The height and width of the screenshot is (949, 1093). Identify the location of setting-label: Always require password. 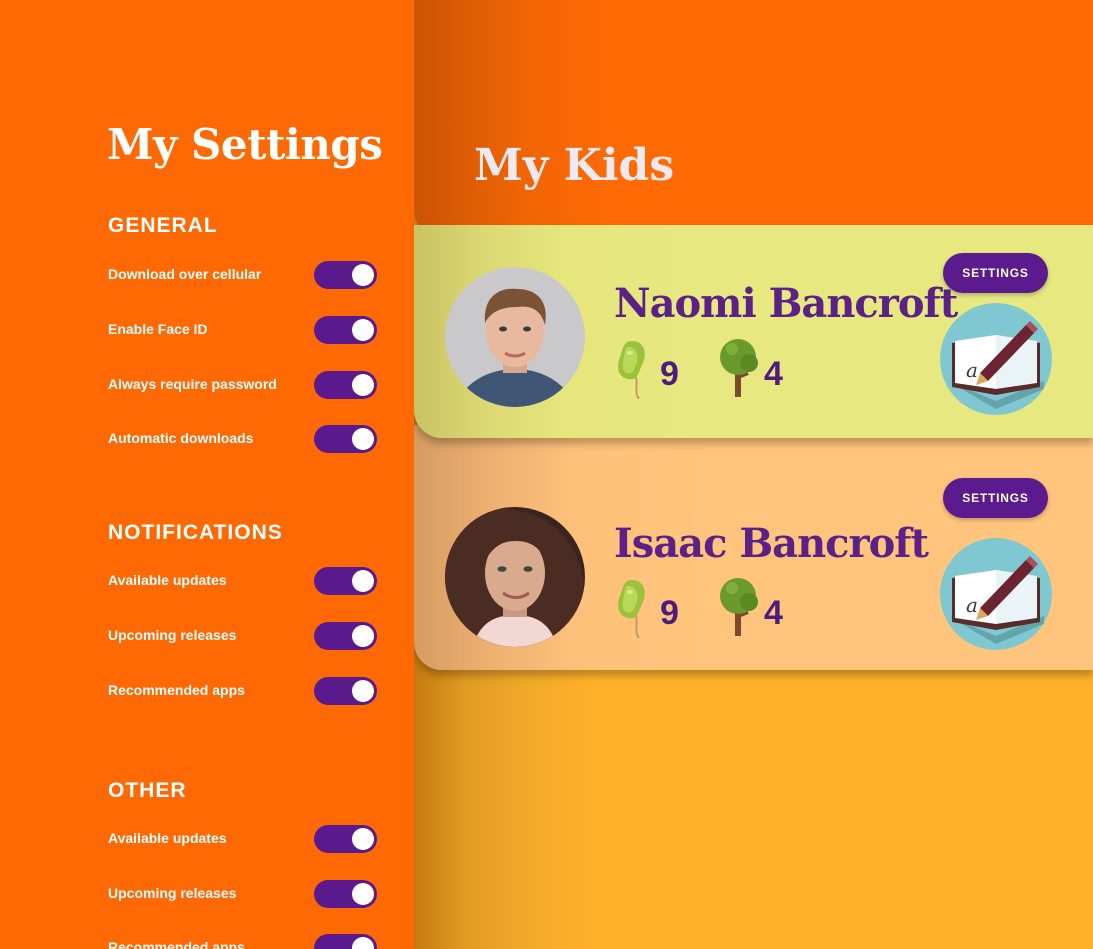
(192, 384).